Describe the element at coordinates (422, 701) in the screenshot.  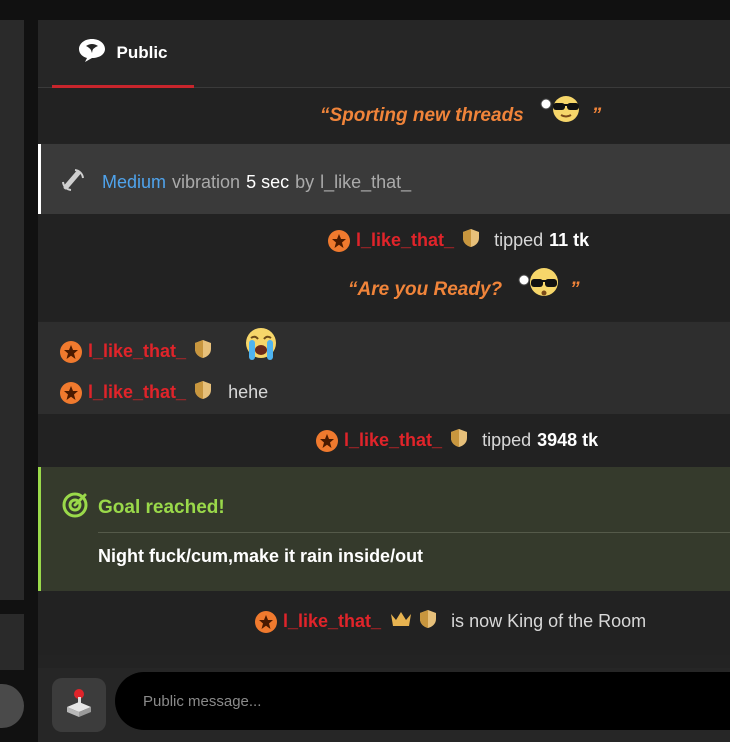
I see `public-message-input` at that location.